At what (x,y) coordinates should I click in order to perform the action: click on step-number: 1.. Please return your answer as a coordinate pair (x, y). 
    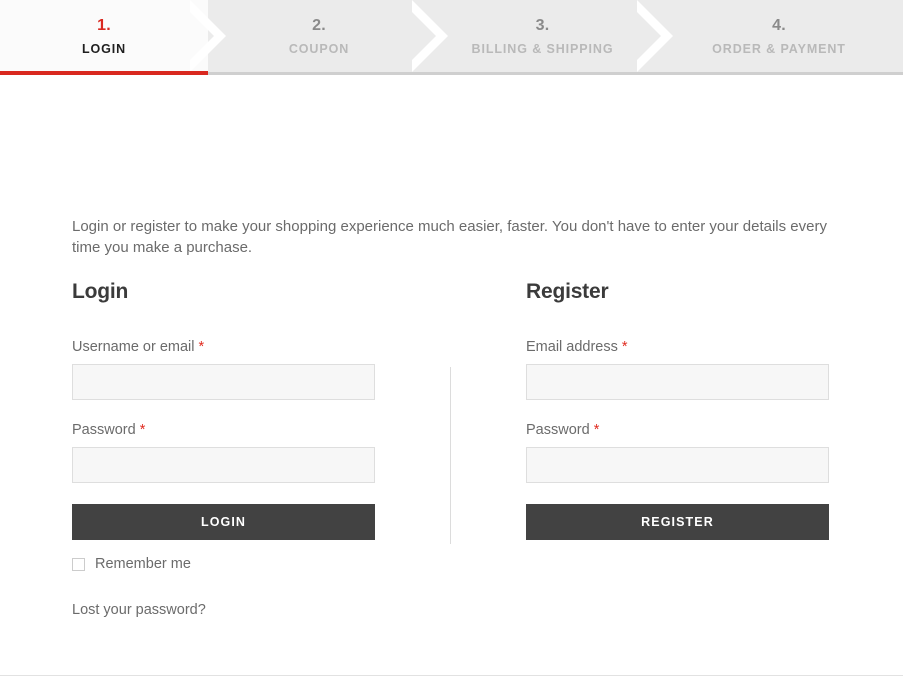
    Looking at the image, I should click on (104, 25).